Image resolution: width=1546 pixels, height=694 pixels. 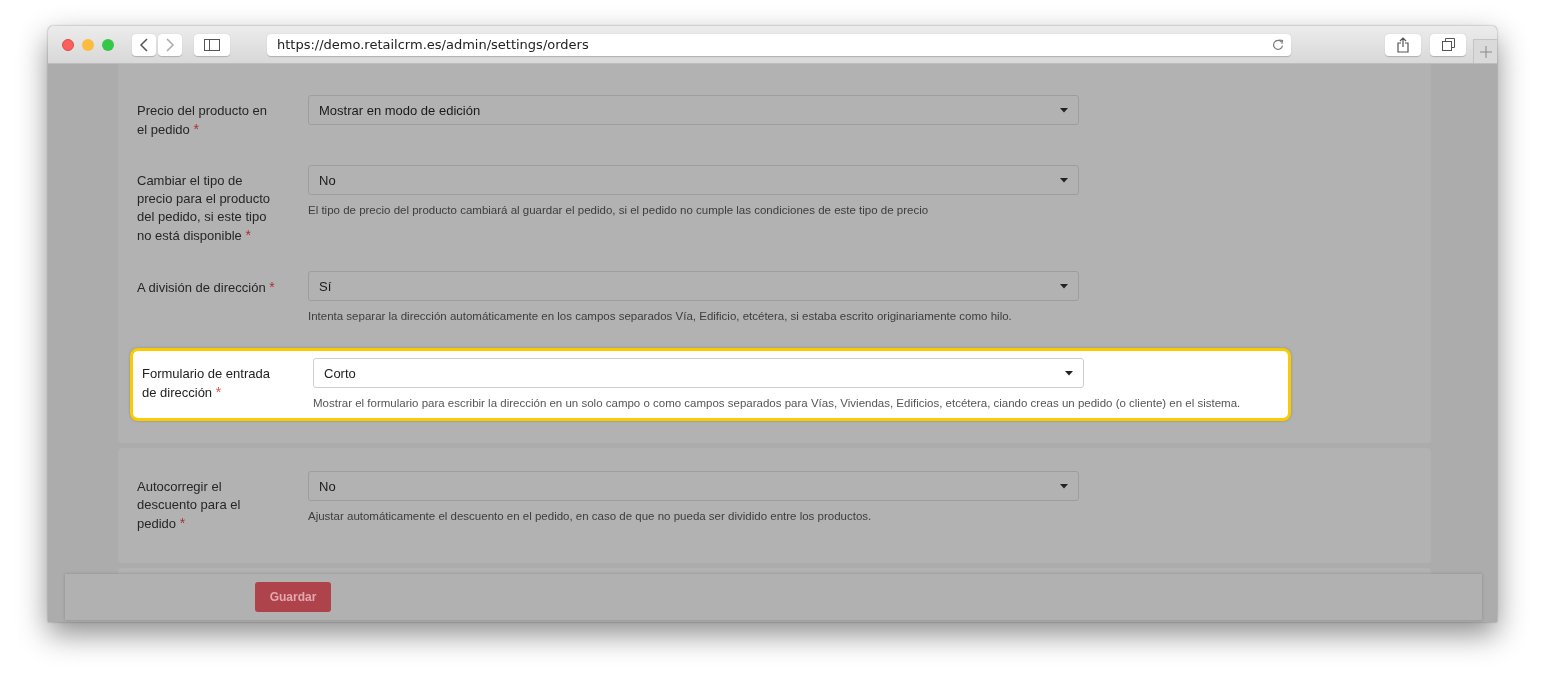 I want to click on help-text: Mostrar el formulario para escribir la dirección en un solo campo o como campos separados para Vías, Viviendas, Edificios, etcétera, ciando creas un pedido (o cliente) en el sistema., so click(x=777, y=403).